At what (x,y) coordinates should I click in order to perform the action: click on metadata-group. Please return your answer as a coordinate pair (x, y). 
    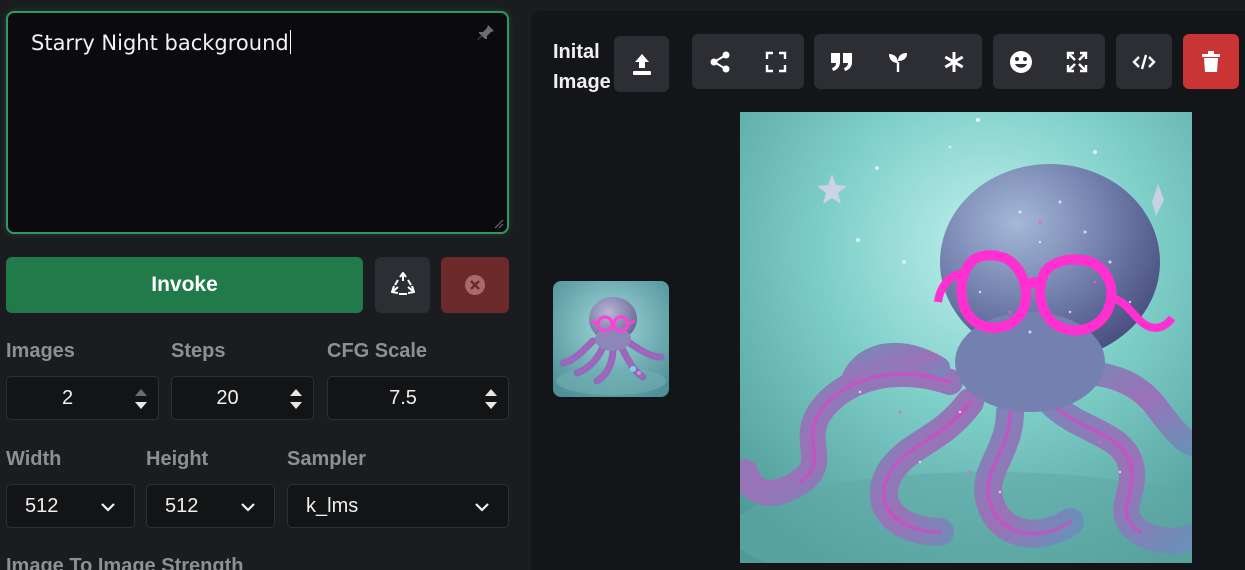
    Looking at the image, I should click on (1144, 61).